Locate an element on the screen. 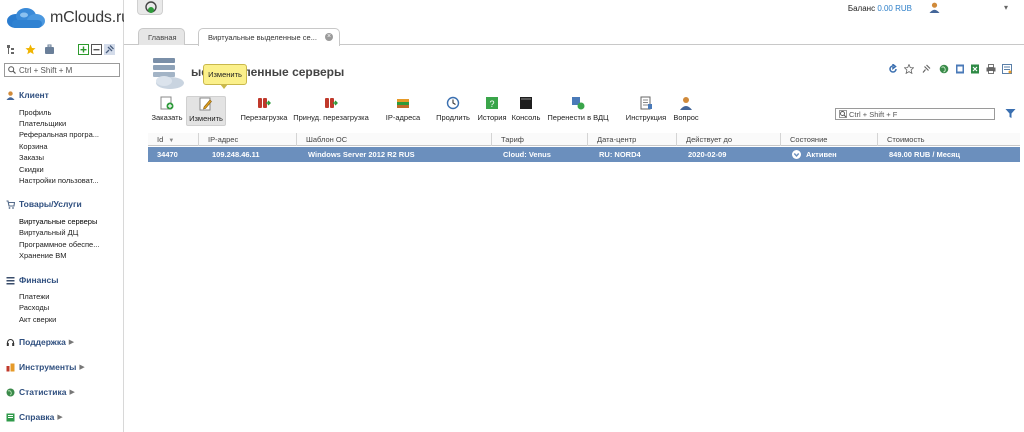 The image size is (1024, 432). balance-amount: 0.00 RUB is located at coordinates (894, 8).